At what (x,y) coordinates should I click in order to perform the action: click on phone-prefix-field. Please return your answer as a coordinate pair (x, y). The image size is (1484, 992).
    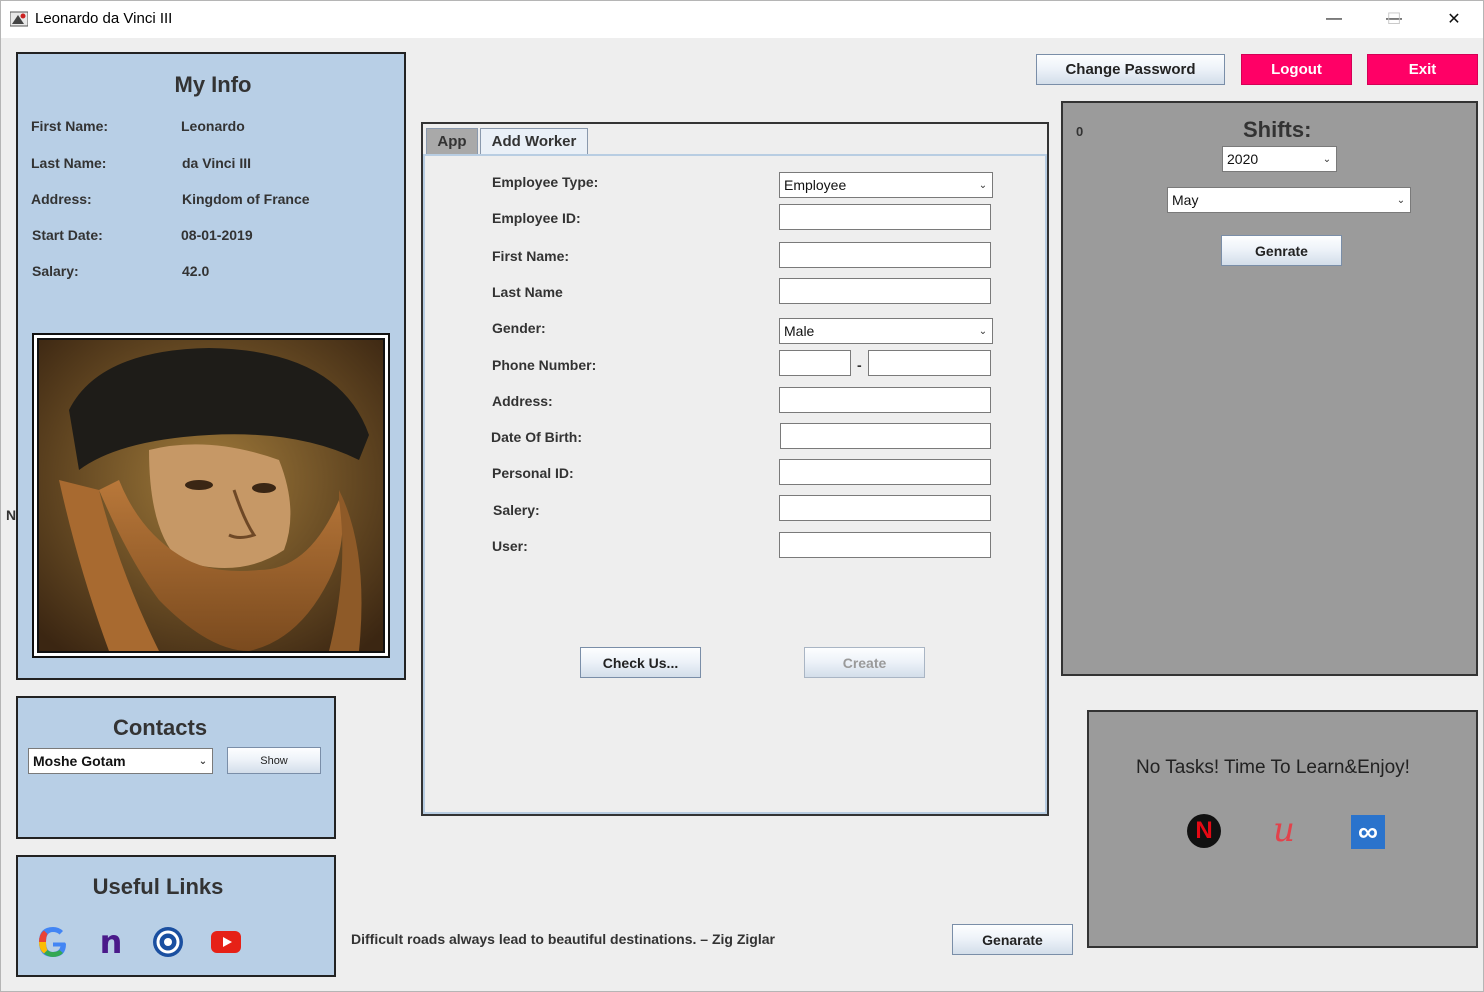
    Looking at the image, I should click on (815, 363).